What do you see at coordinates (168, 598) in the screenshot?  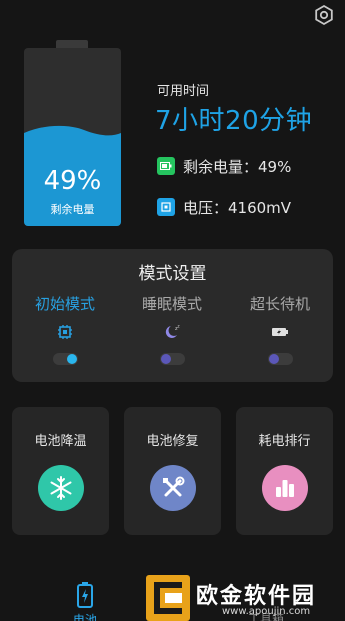 I see `watermark-logo` at bounding box center [168, 598].